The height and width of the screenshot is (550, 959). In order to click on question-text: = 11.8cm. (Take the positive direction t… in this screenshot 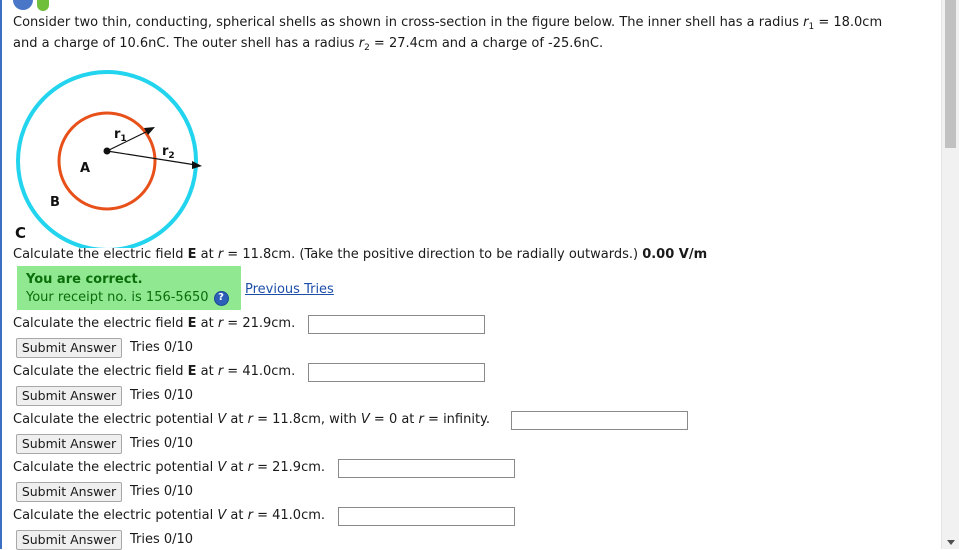, I will do `click(433, 254)`.